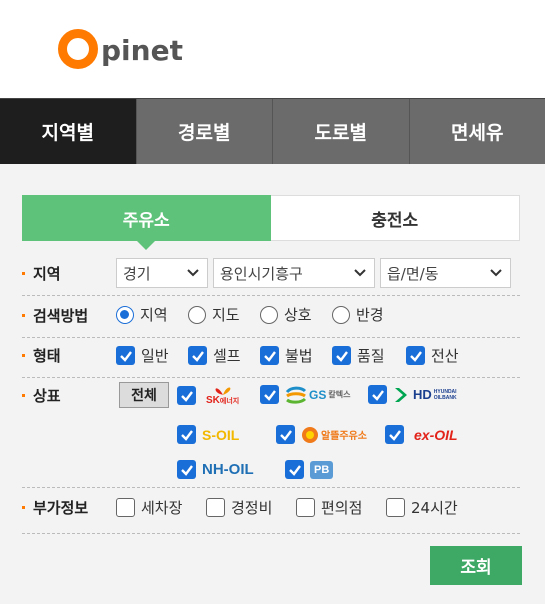 The width and height of the screenshot is (545, 604). What do you see at coordinates (137, 273) in the screenshot?
I see `province-value: 경기` at bounding box center [137, 273].